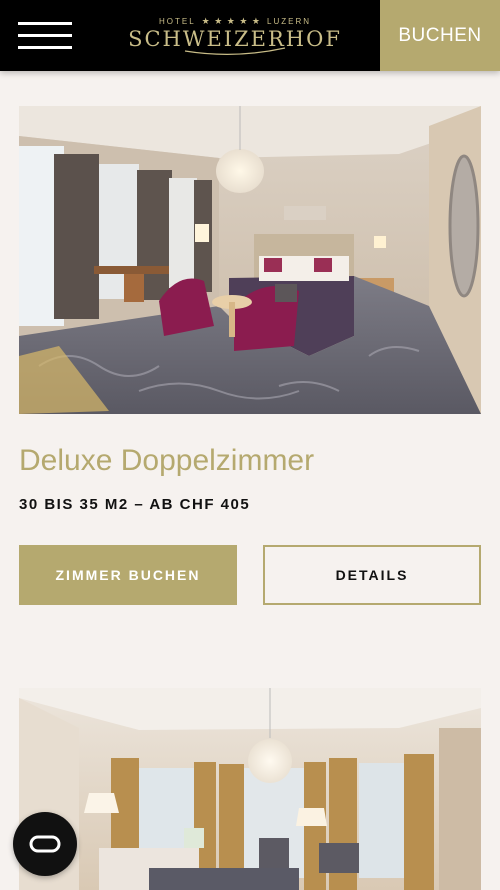  Describe the element at coordinates (235, 51) in the screenshot. I see `logo-swoosh-icon` at that location.